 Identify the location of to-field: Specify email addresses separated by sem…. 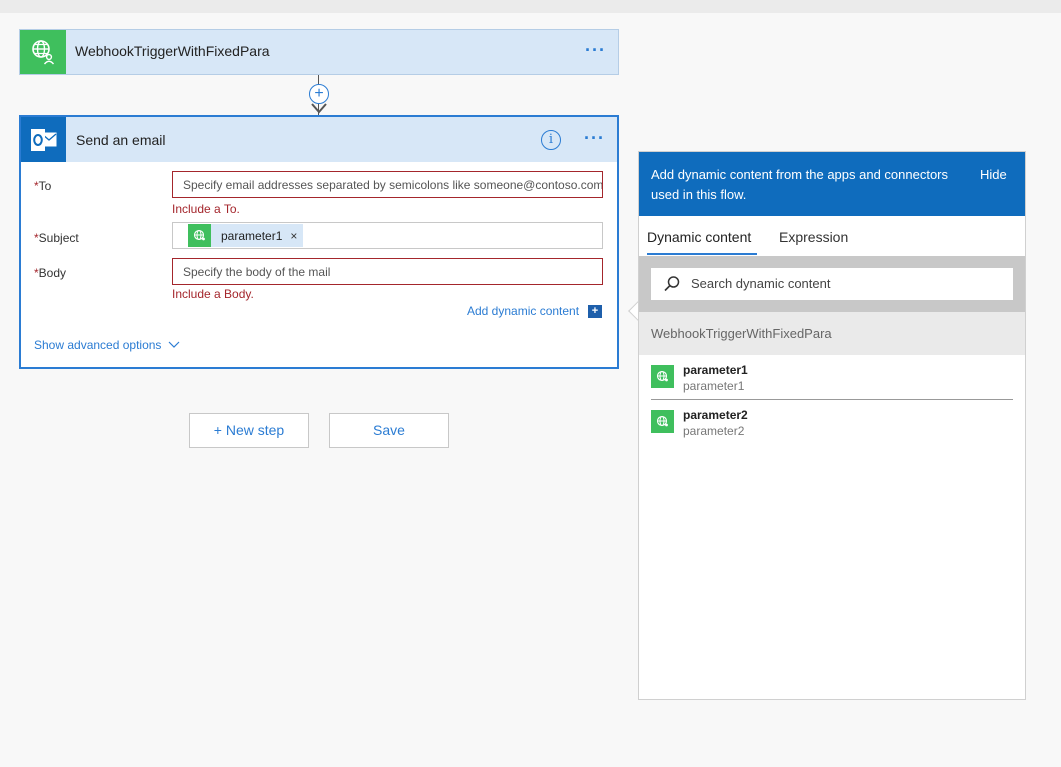
(387, 184).